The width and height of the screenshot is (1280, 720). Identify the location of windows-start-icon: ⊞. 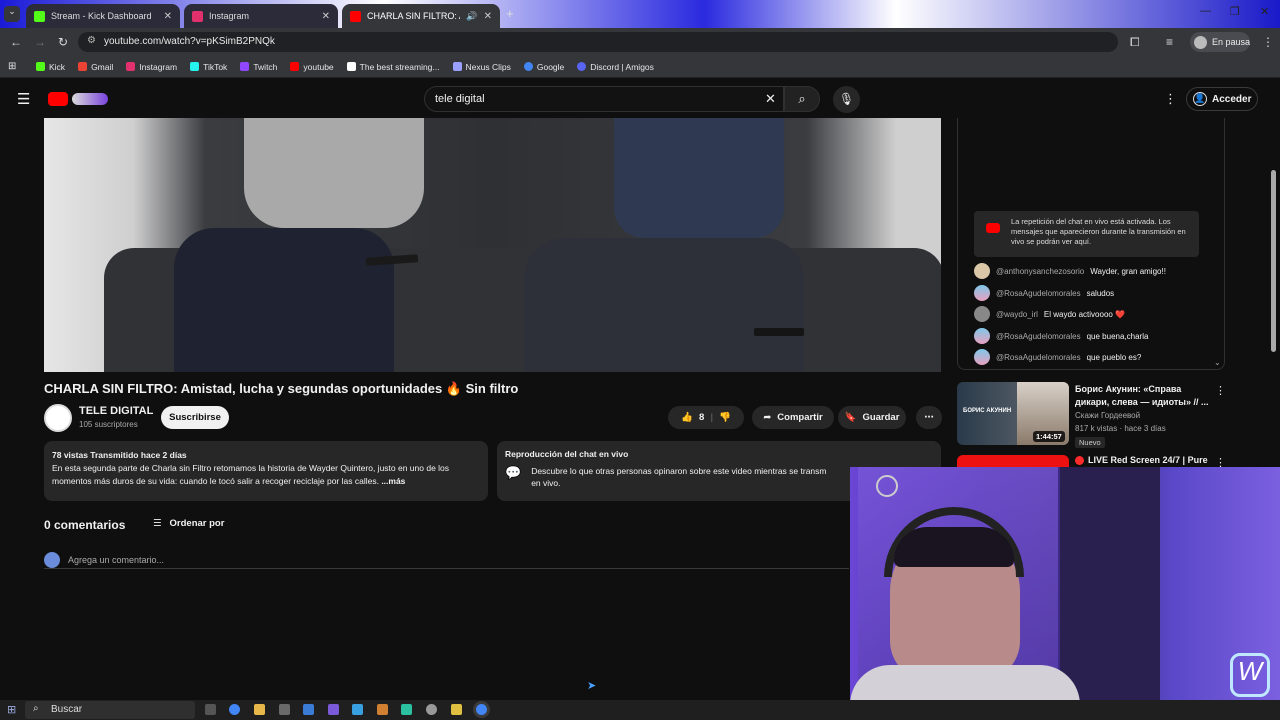
(11, 709).